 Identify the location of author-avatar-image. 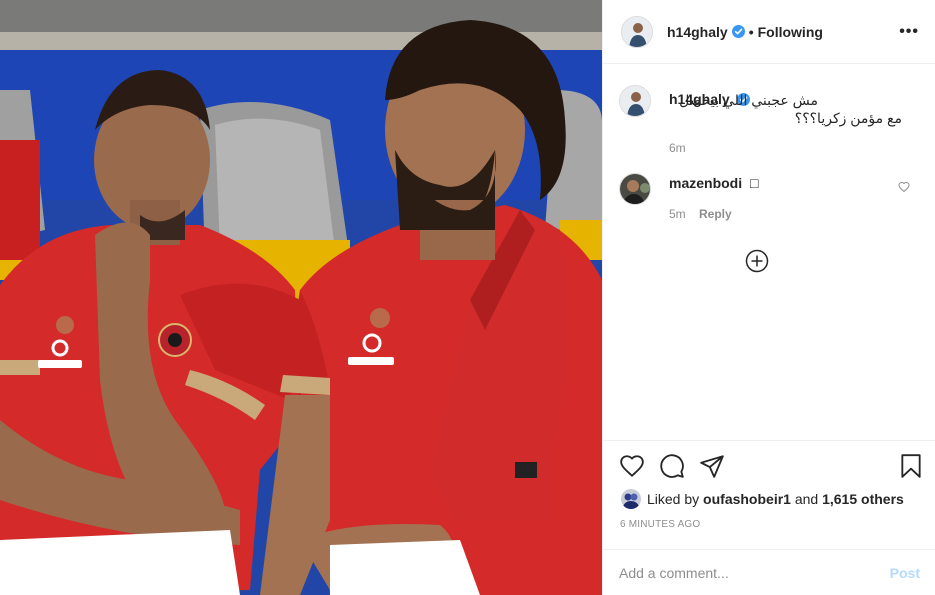
(637, 31).